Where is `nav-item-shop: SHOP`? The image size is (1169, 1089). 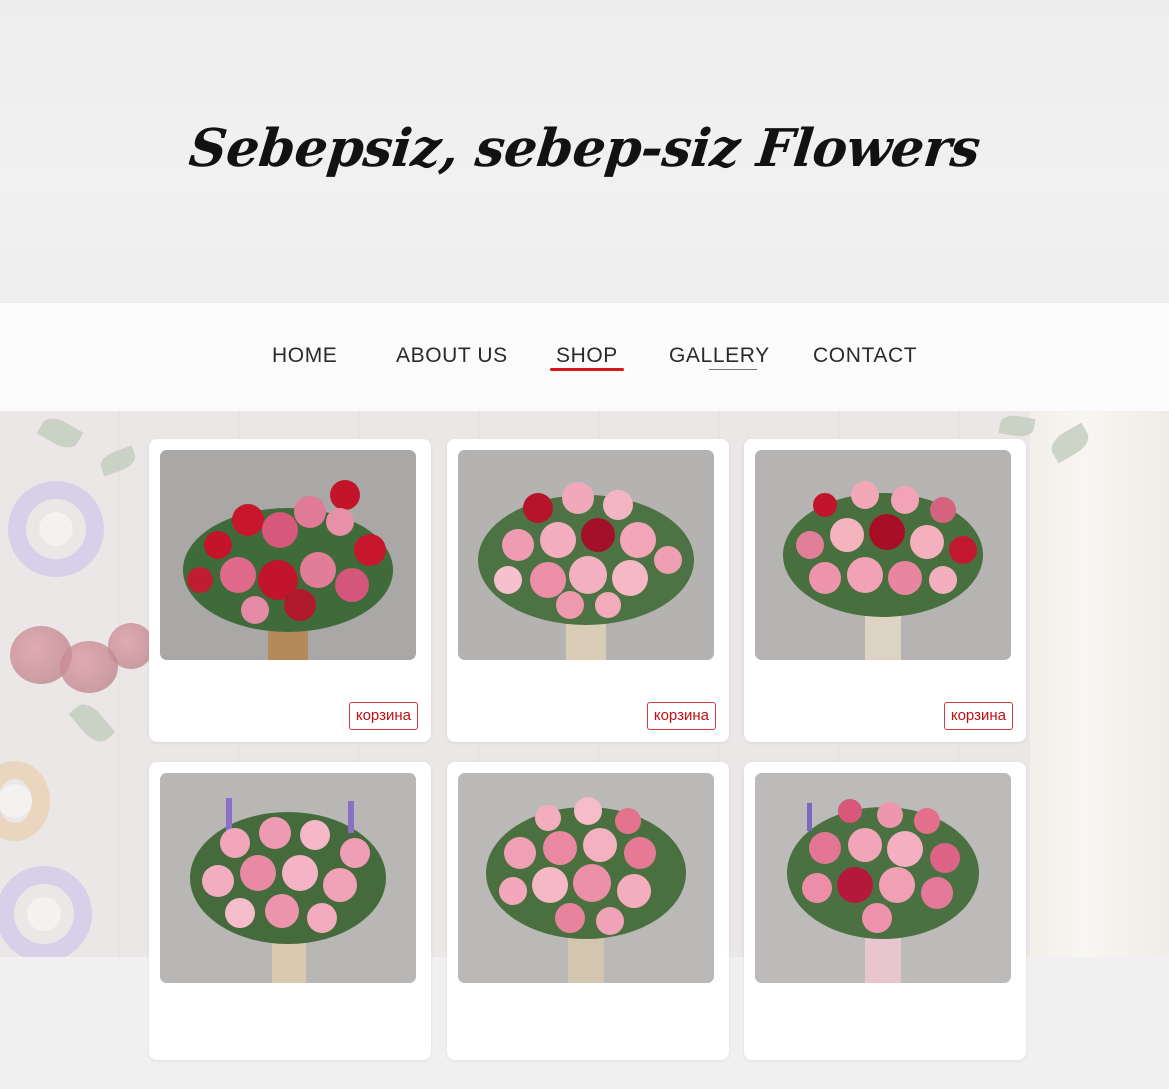 nav-item-shop: SHOP is located at coordinates (587, 359).